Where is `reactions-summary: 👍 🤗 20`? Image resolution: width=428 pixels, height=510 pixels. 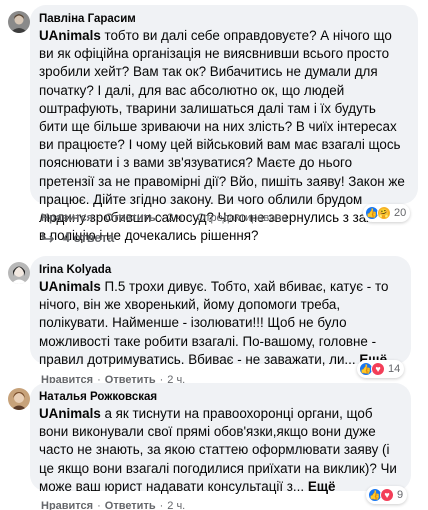 reactions-summary: 👍 🤗 20 is located at coordinates (387, 213).